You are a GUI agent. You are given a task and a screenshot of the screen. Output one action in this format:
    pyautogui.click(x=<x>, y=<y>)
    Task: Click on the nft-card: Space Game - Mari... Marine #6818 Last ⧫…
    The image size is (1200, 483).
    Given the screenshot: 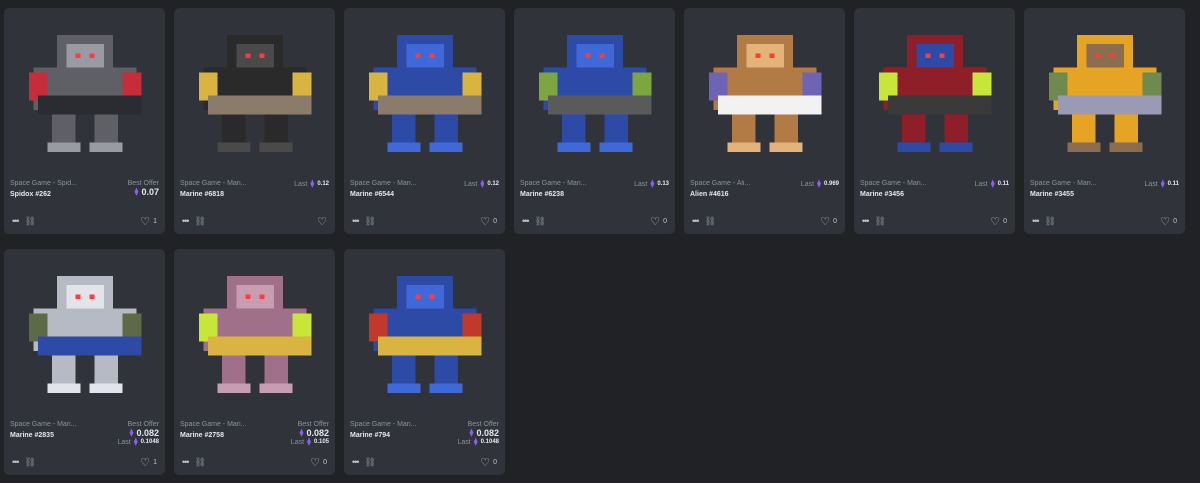 What is the action you would take?
    pyautogui.click(x=254, y=121)
    